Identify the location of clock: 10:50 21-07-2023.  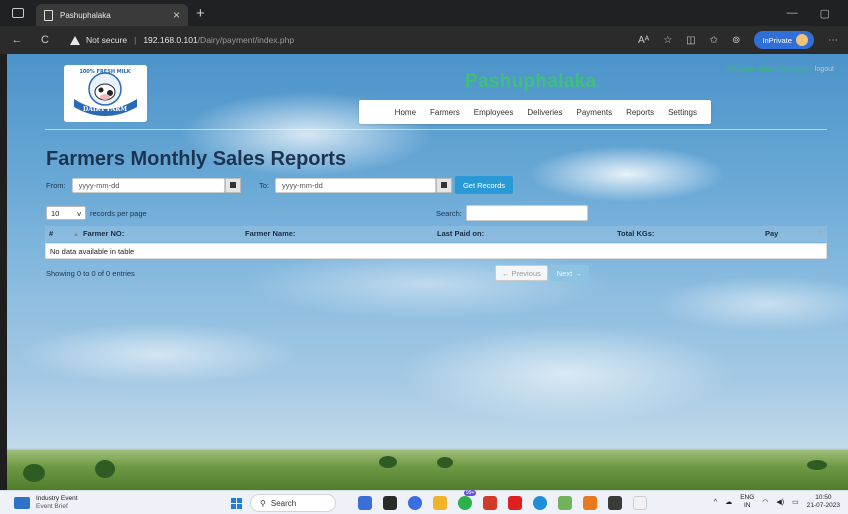
(823, 502).